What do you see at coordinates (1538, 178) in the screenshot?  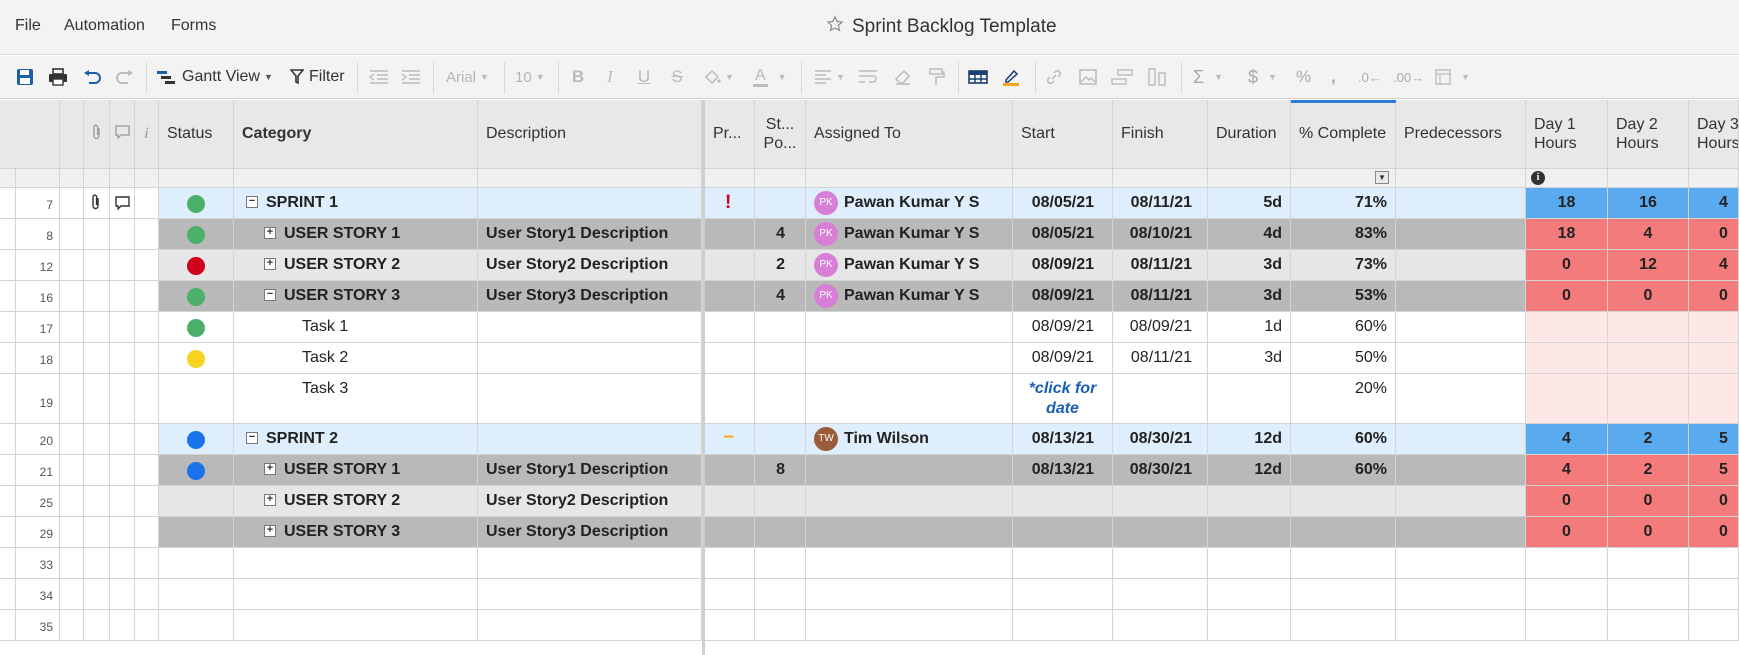 I see `info-icon: i` at bounding box center [1538, 178].